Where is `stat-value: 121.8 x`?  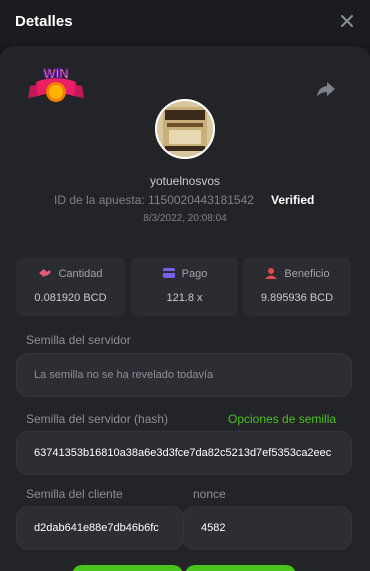 stat-value: 121.8 x is located at coordinates (184, 298).